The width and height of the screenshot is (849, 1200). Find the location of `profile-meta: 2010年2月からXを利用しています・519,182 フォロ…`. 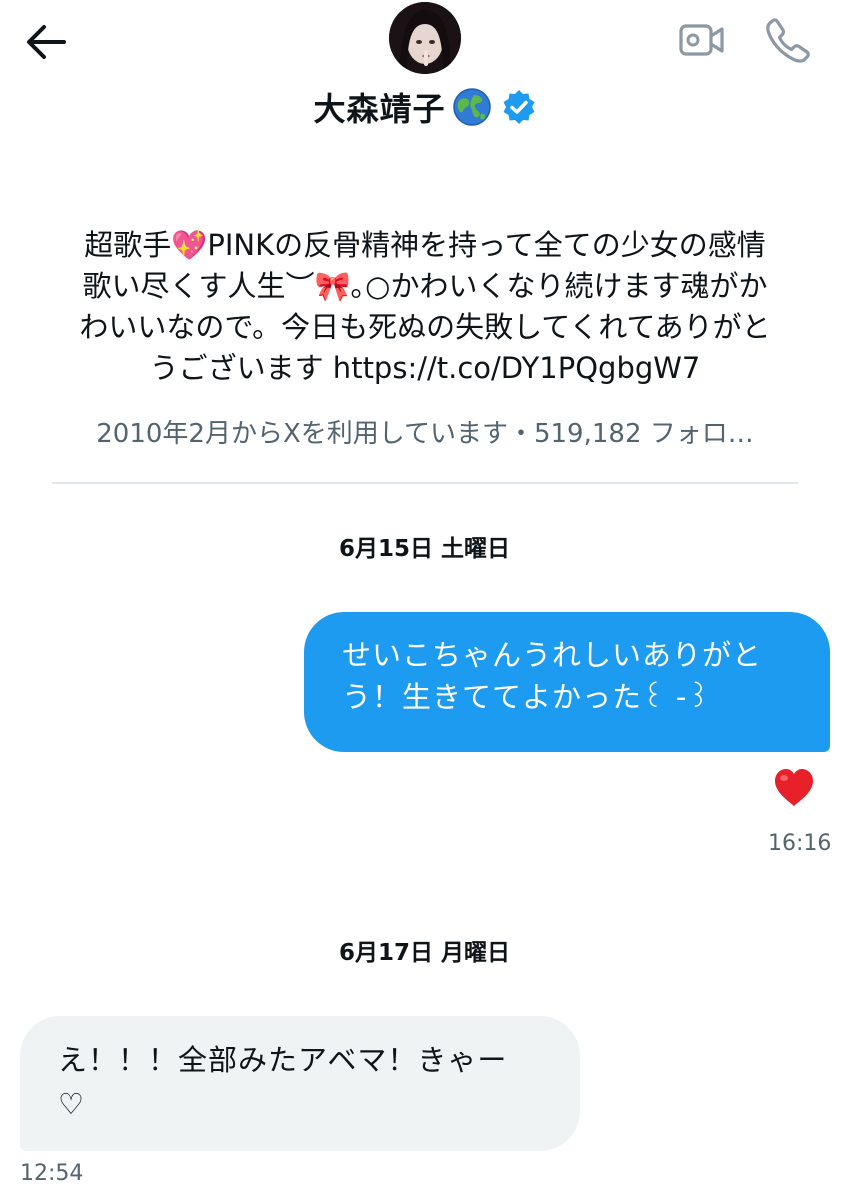

profile-meta: 2010年2月からXを利用しています・519,182 フォロ… is located at coordinates (425, 434).